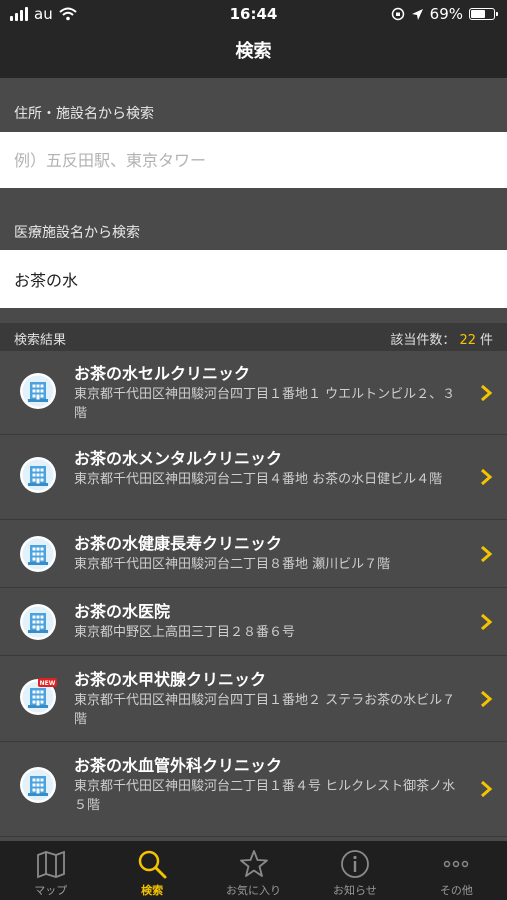  What do you see at coordinates (51, 890) in the screenshot?
I see `tab-label: マップ` at bounding box center [51, 890].